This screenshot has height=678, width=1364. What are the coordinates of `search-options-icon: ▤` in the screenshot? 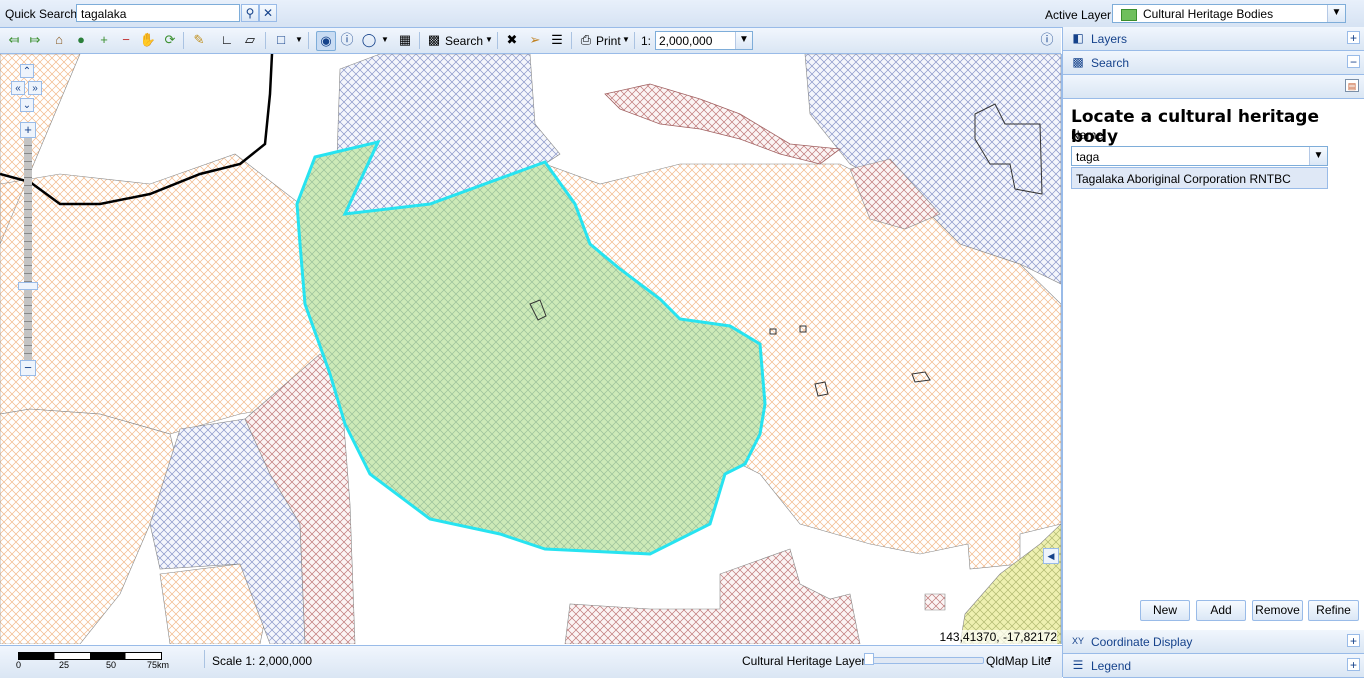 It's located at (1352, 85).